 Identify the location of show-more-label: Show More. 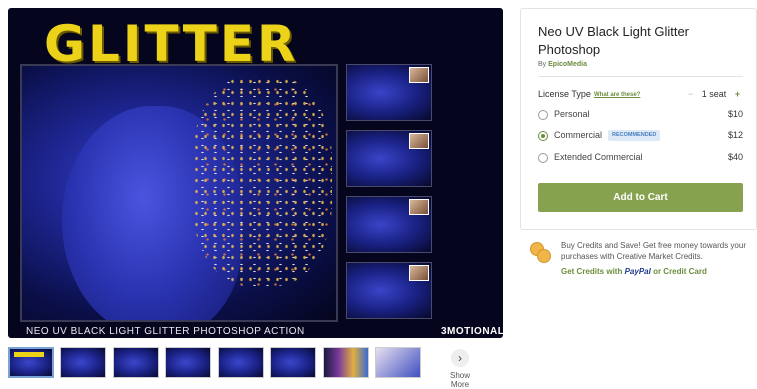
(459, 380).